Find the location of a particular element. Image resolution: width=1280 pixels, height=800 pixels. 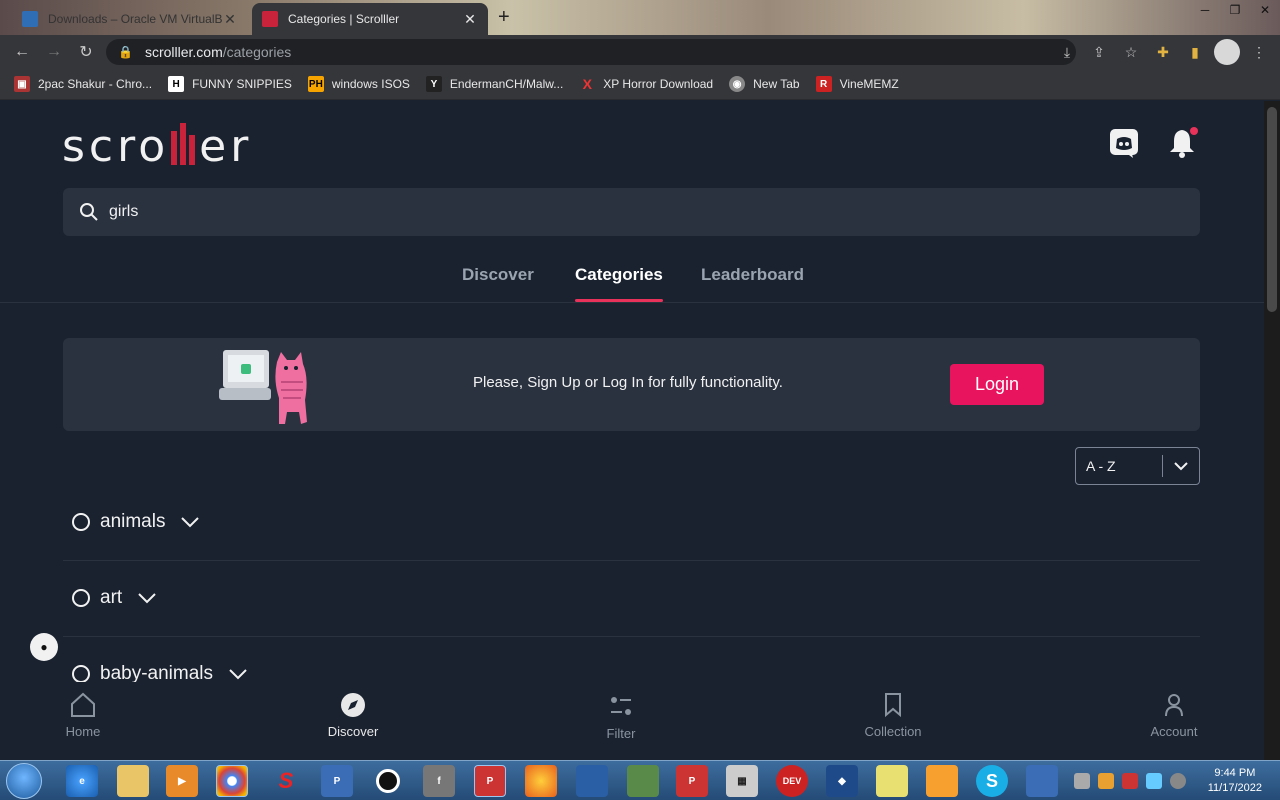

tray-search-icon is located at coordinates (1105, 781).